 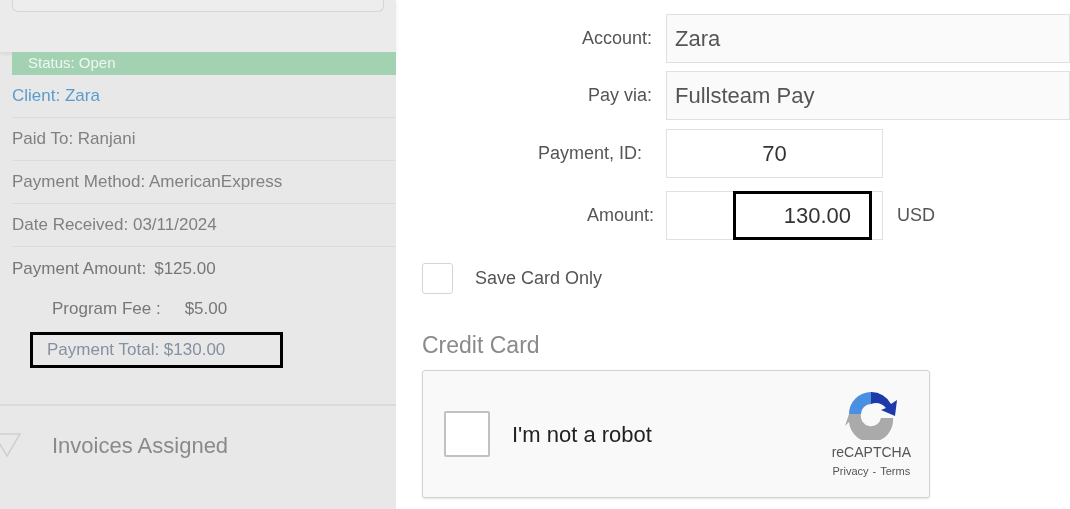 I want to click on program-fee-value: $5.00, so click(x=206, y=309).